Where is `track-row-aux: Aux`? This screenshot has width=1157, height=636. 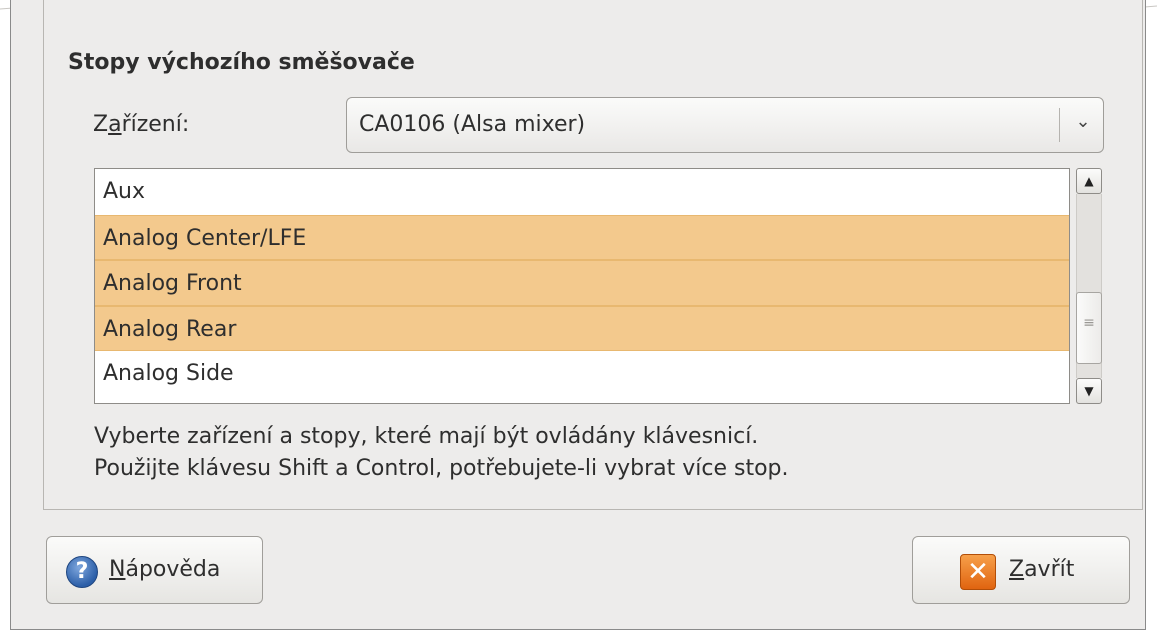
track-row-aux: Aux is located at coordinates (582, 192).